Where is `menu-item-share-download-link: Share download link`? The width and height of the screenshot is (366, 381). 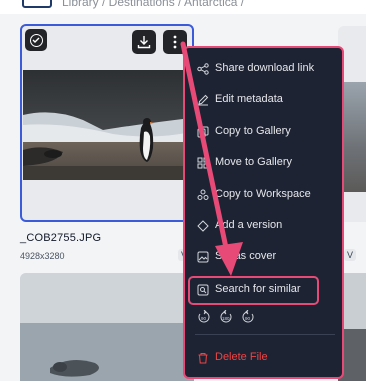 menu-item-share-download-link: Share download link is located at coordinates (263, 69).